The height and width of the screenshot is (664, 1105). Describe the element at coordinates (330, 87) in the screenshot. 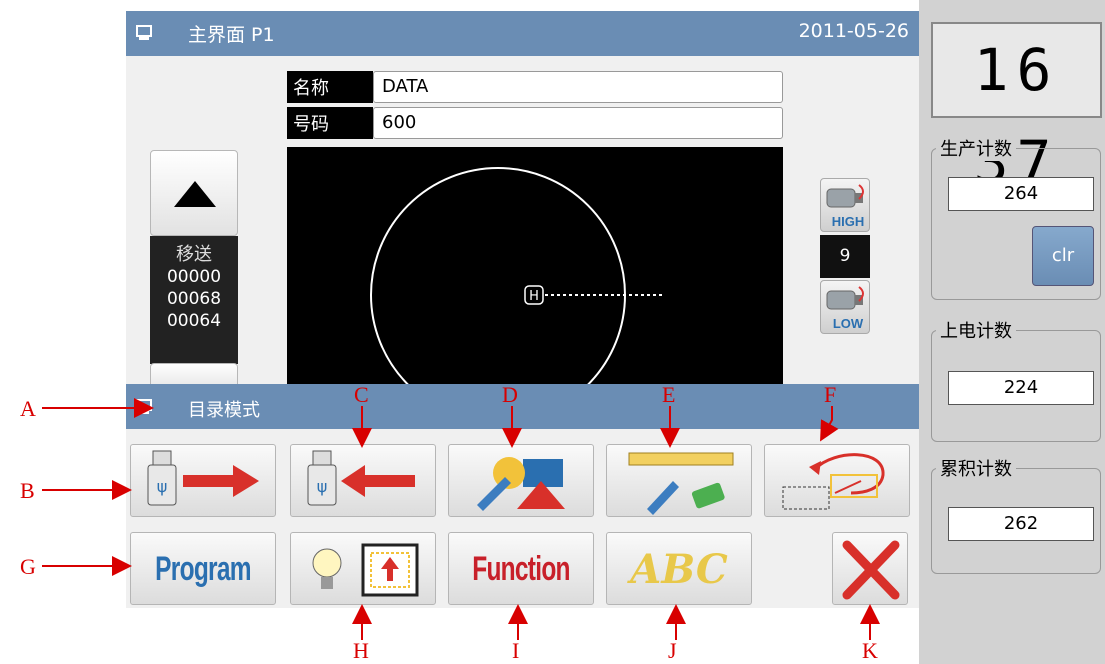

I see `pattern-name-label: 名称` at that location.